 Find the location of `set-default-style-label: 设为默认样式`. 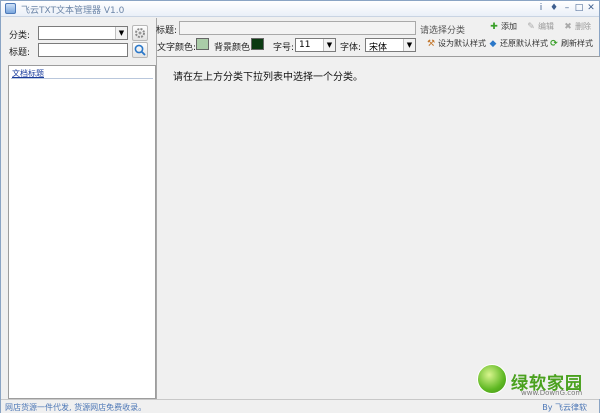

set-default-style-label: 设为默认样式 is located at coordinates (462, 43).